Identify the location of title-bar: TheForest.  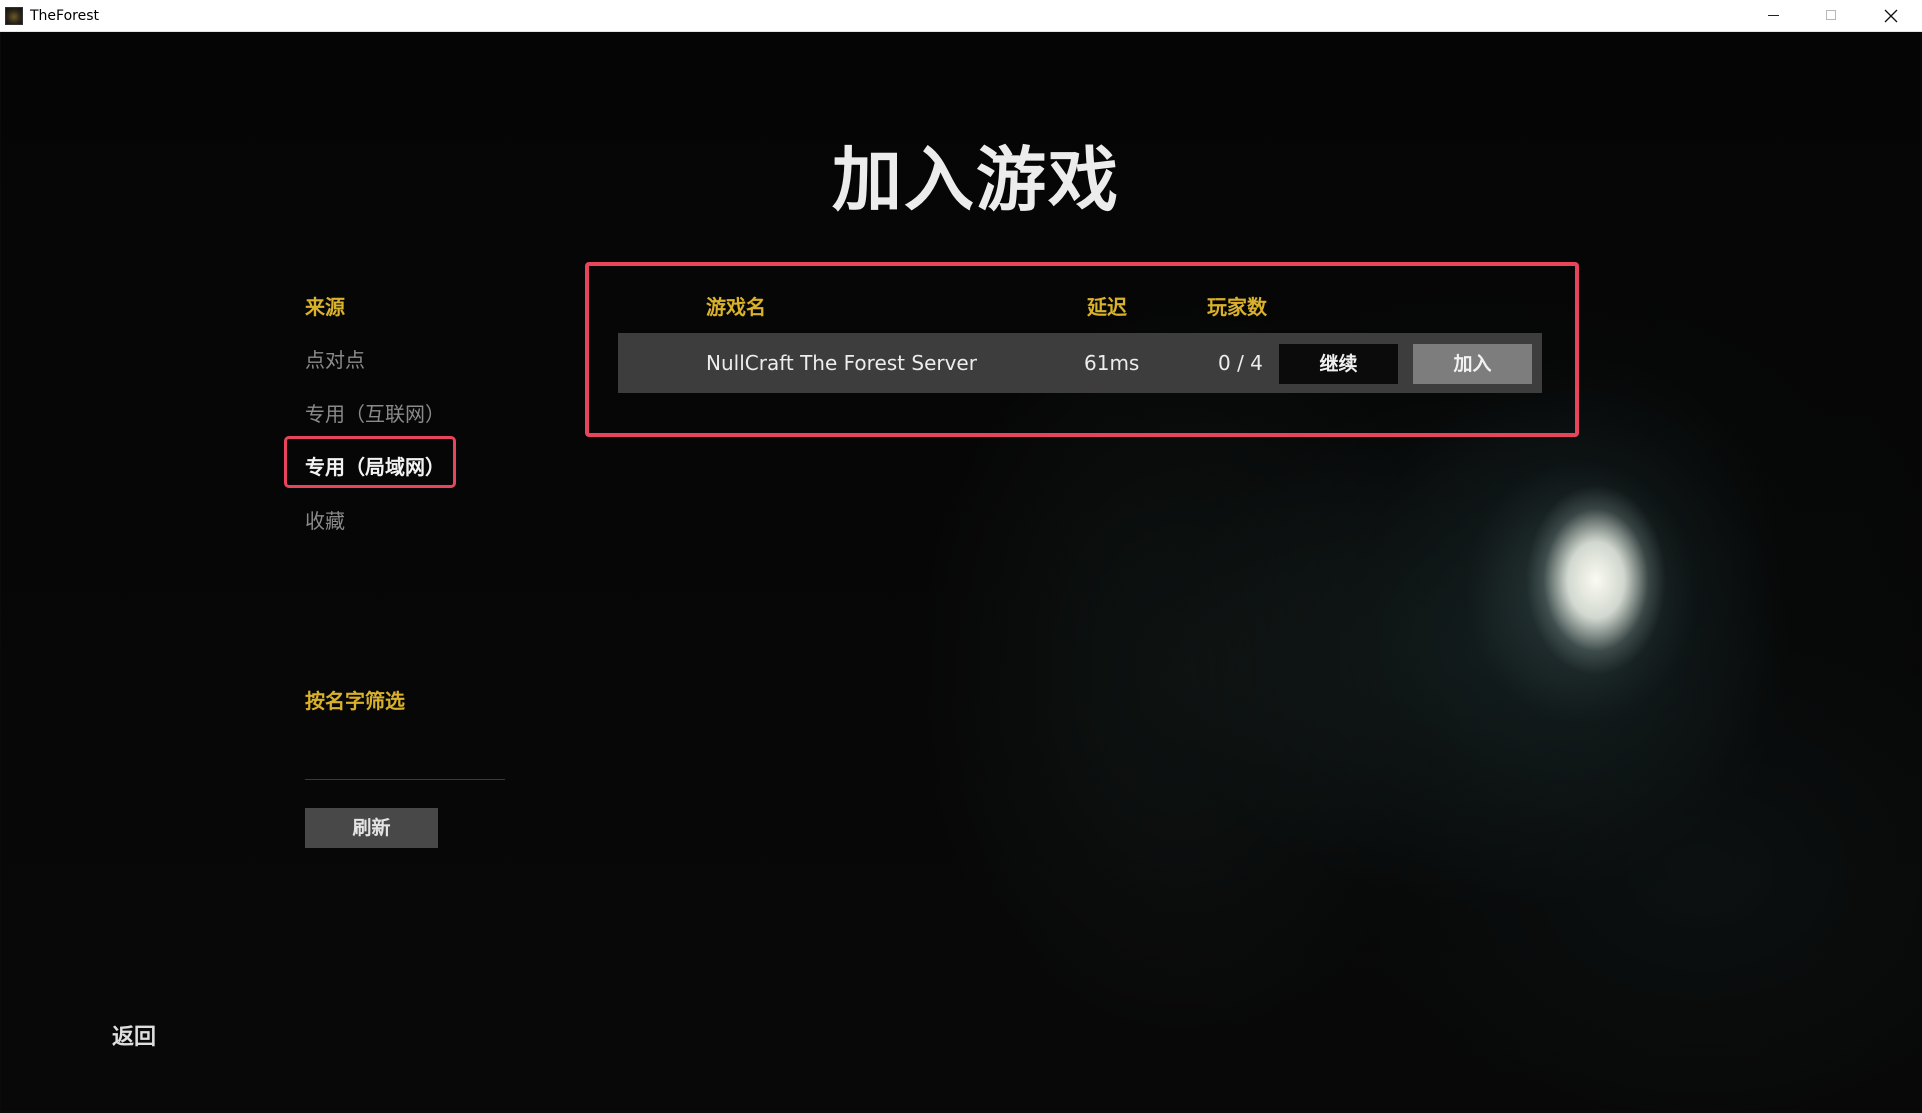
(961, 16).